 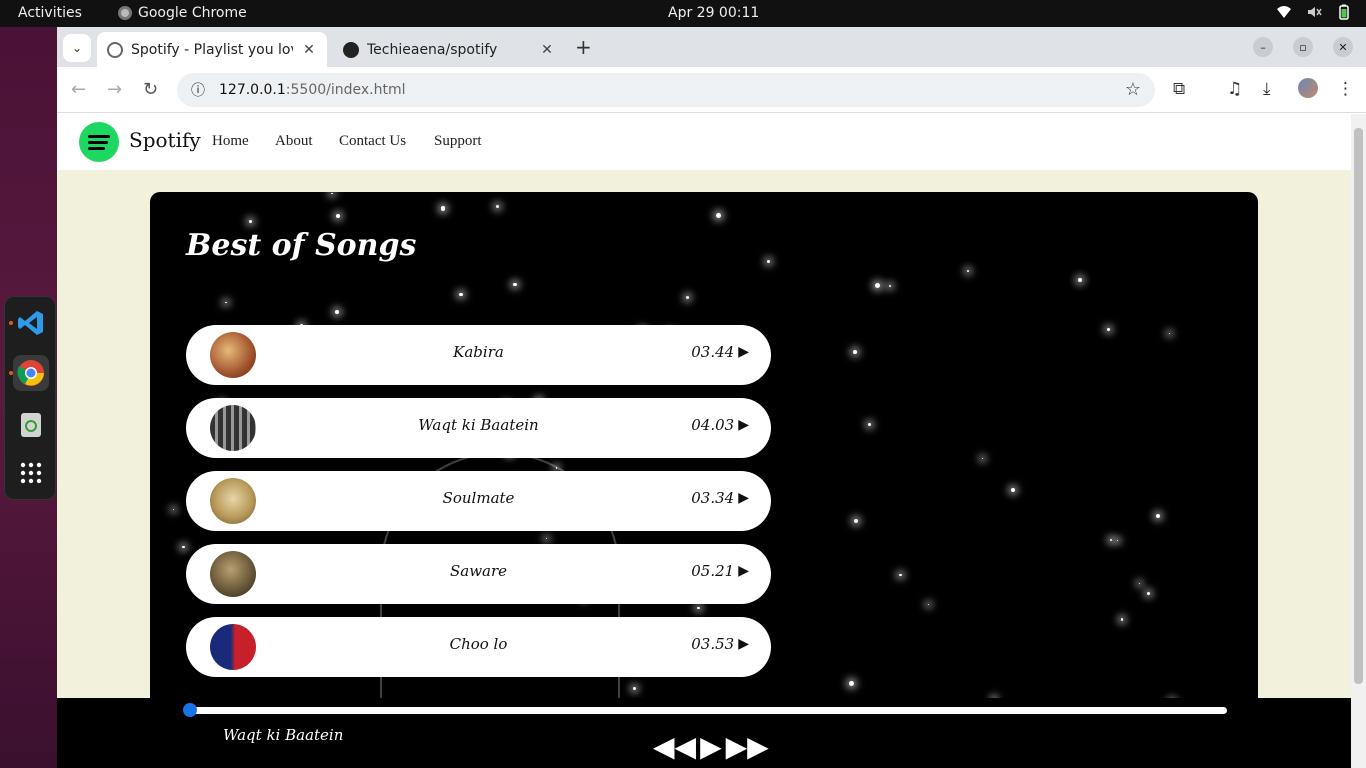 What do you see at coordinates (478, 501) in the screenshot?
I see `song-item: Soulmate 03.34 ▶` at bounding box center [478, 501].